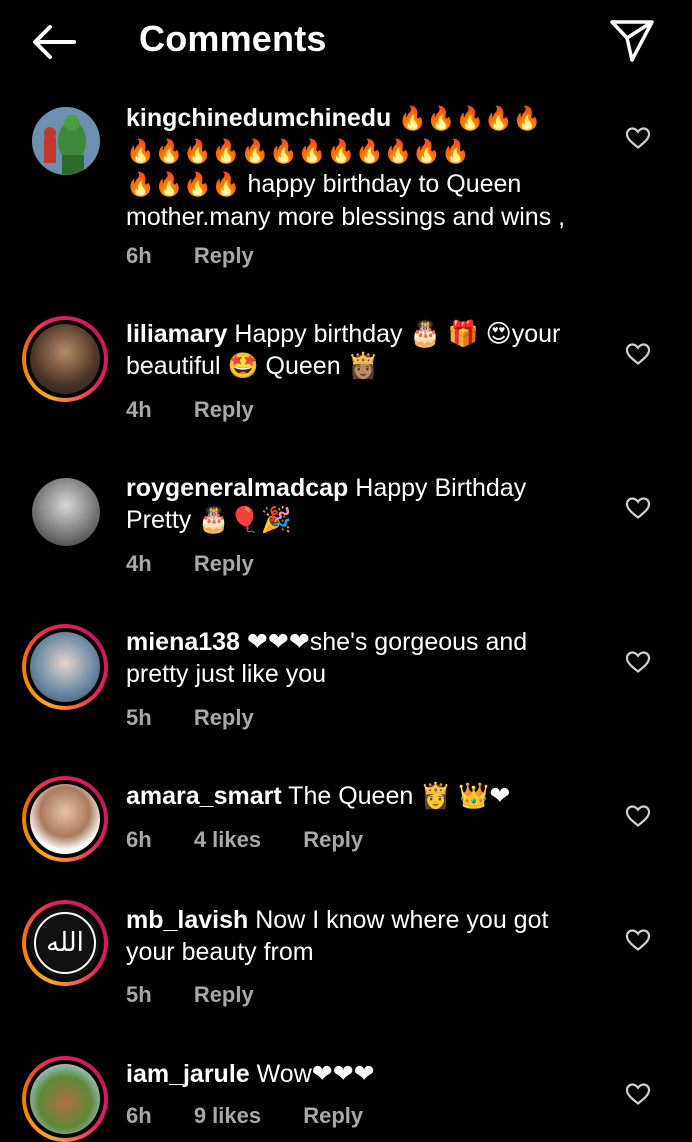 This screenshot has height=1142, width=692. What do you see at coordinates (258, 118) in the screenshot?
I see `comment-username: kingchinedumchinedu` at bounding box center [258, 118].